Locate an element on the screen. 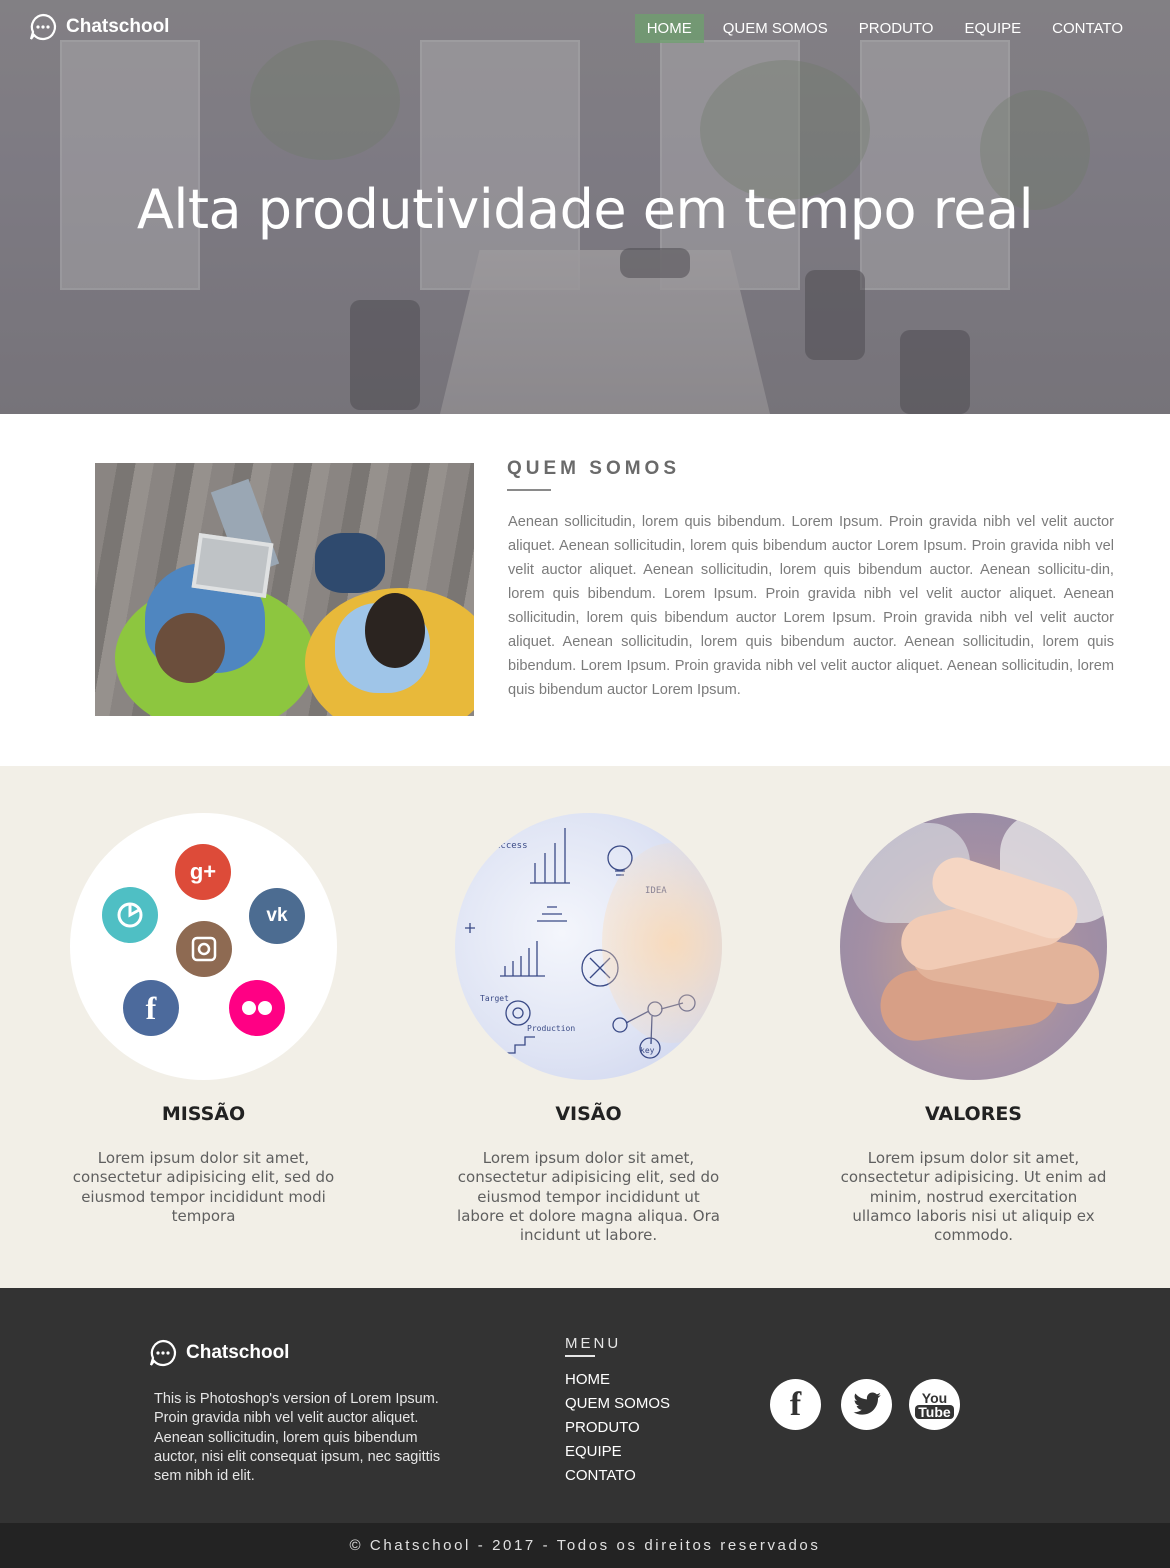 This screenshot has width=1170, height=1568. footer-menu-heading: MENU is located at coordinates (593, 1343).